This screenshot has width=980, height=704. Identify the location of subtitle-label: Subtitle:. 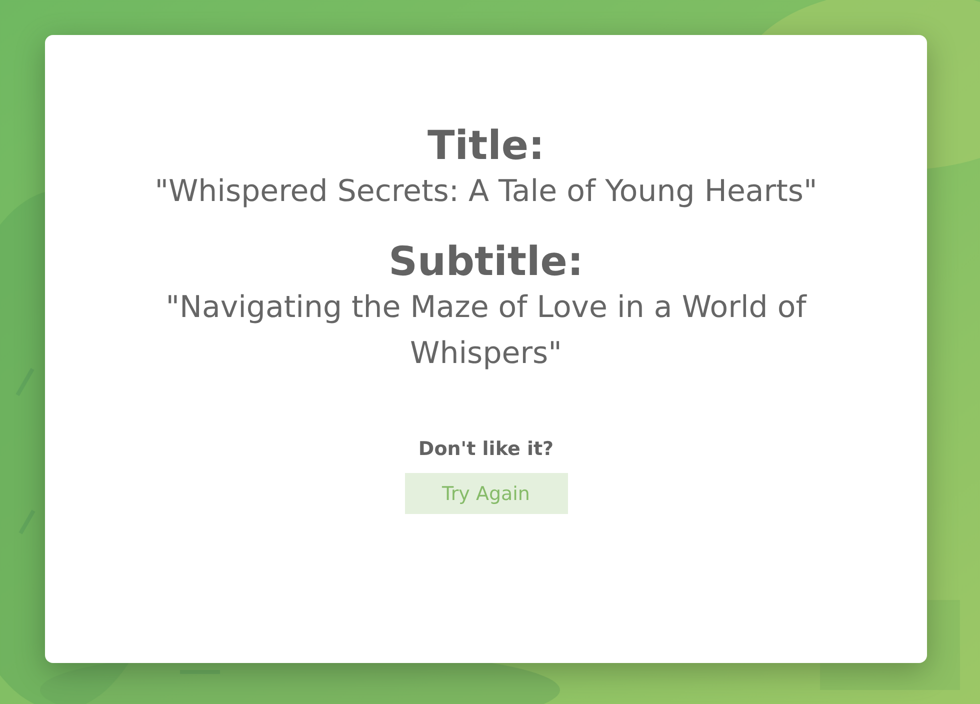
(486, 262).